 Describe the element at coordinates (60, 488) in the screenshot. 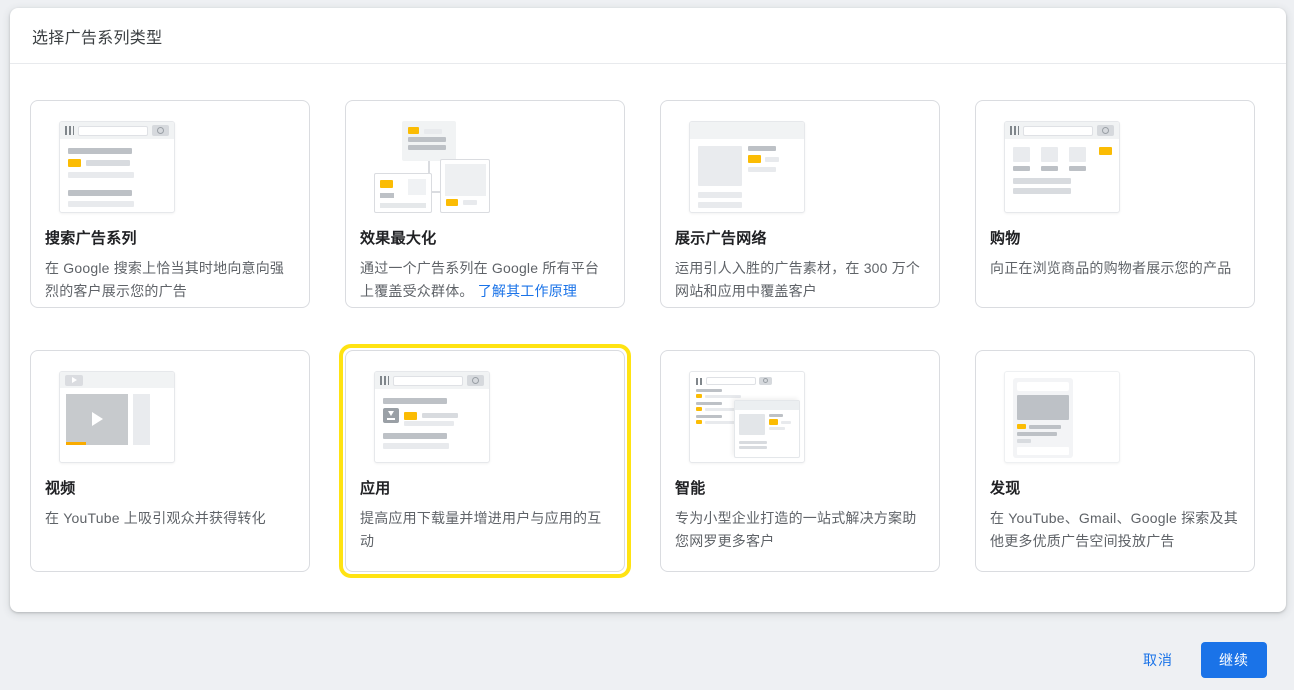

I see `card-title: 视频` at that location.